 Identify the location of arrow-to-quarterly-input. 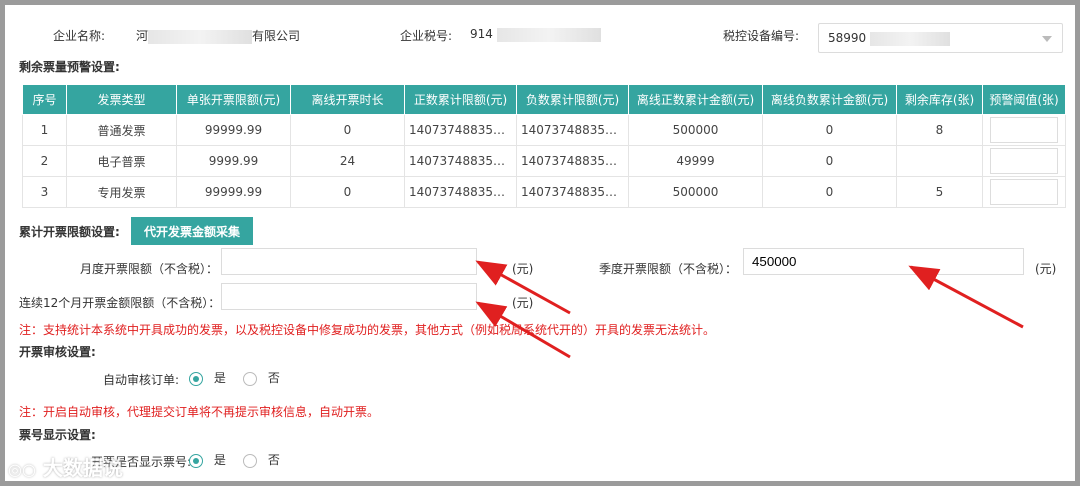
(966, 297).